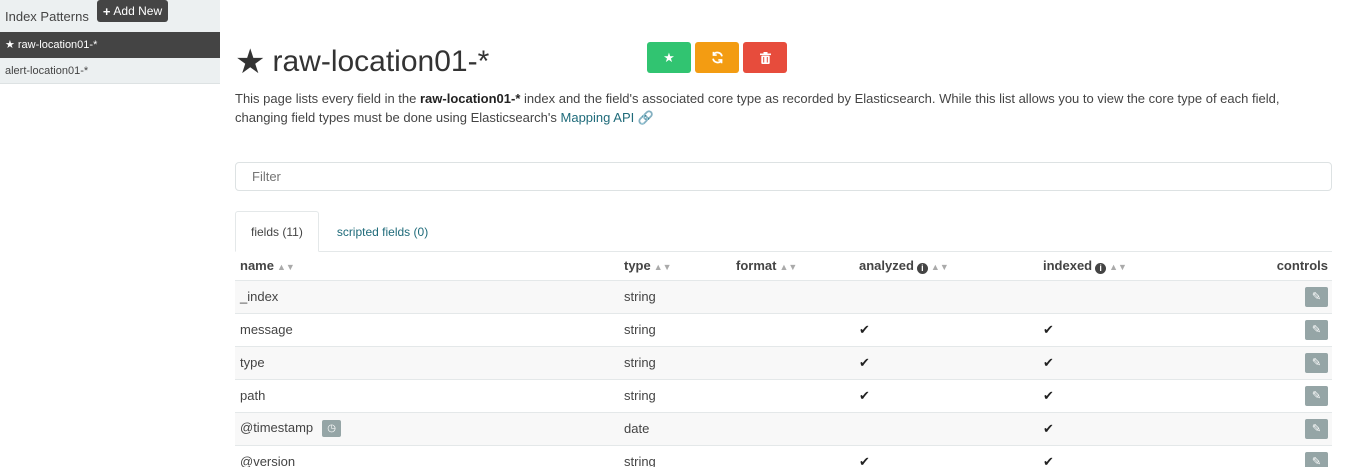 The width and height of the screenshot is (1346, 467). What do you see at coordinates (57, 44) in the screenshot?
I see `sidebar-item-label: raw-location01-*` at bounding box center [57, 44].